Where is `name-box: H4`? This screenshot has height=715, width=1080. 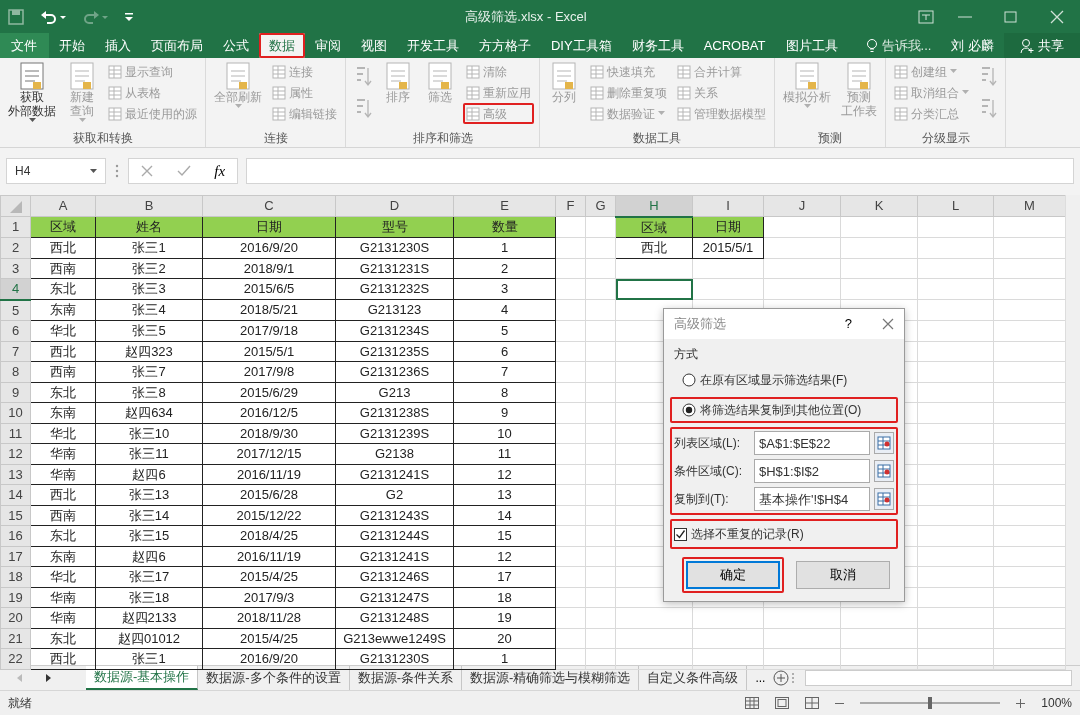 name-box: H4 is located at coordinates (56, 171).